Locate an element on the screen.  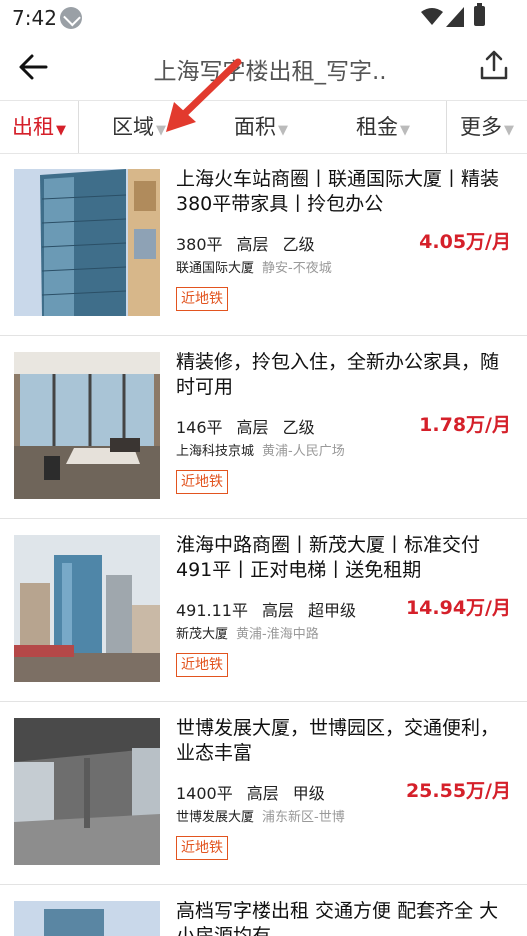
listing-price: 1.78万/月 is located at coordinates (465, 425).